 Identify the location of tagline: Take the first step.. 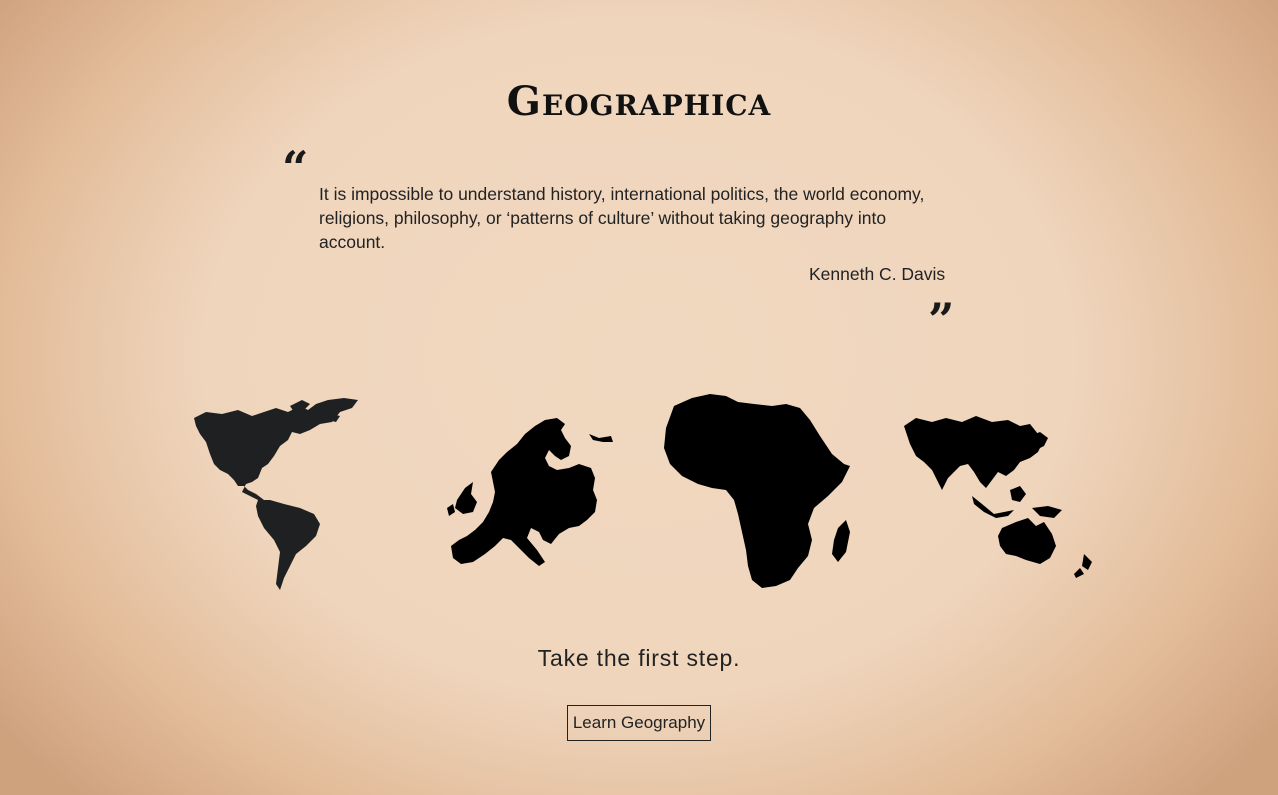
(639, 658).